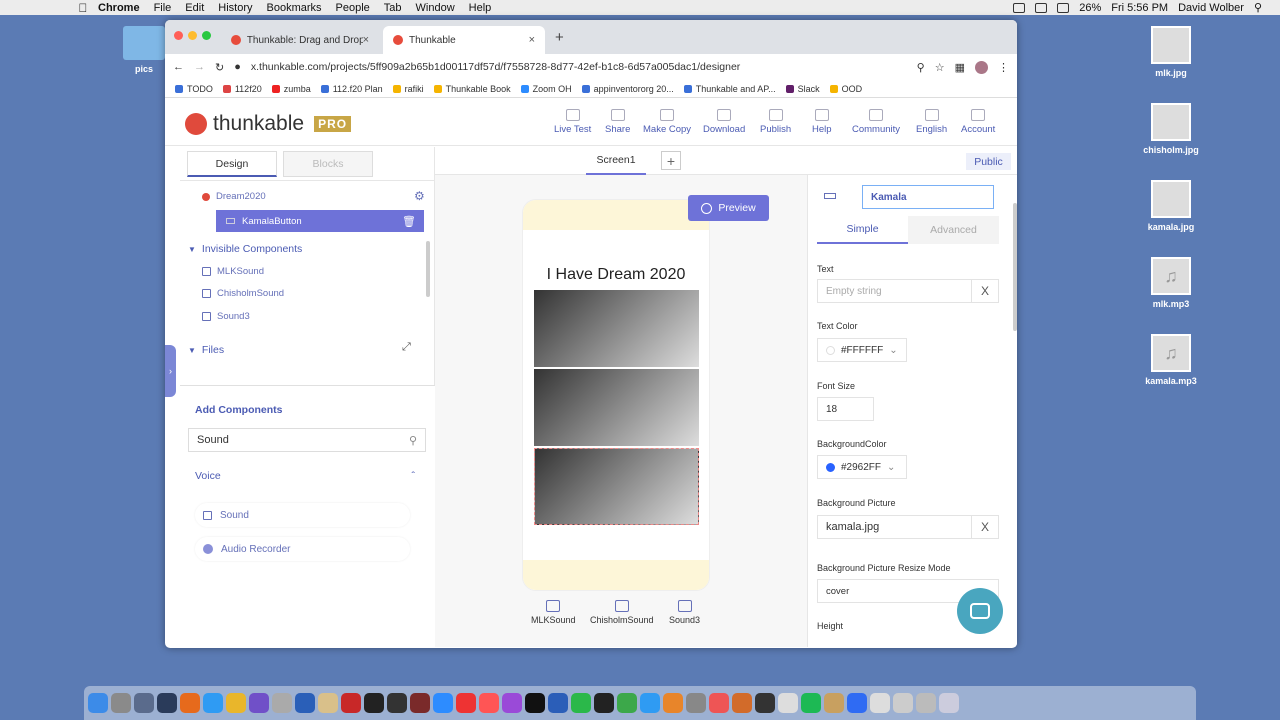  I want to click on system-preferences-icon, so click(696, 703).